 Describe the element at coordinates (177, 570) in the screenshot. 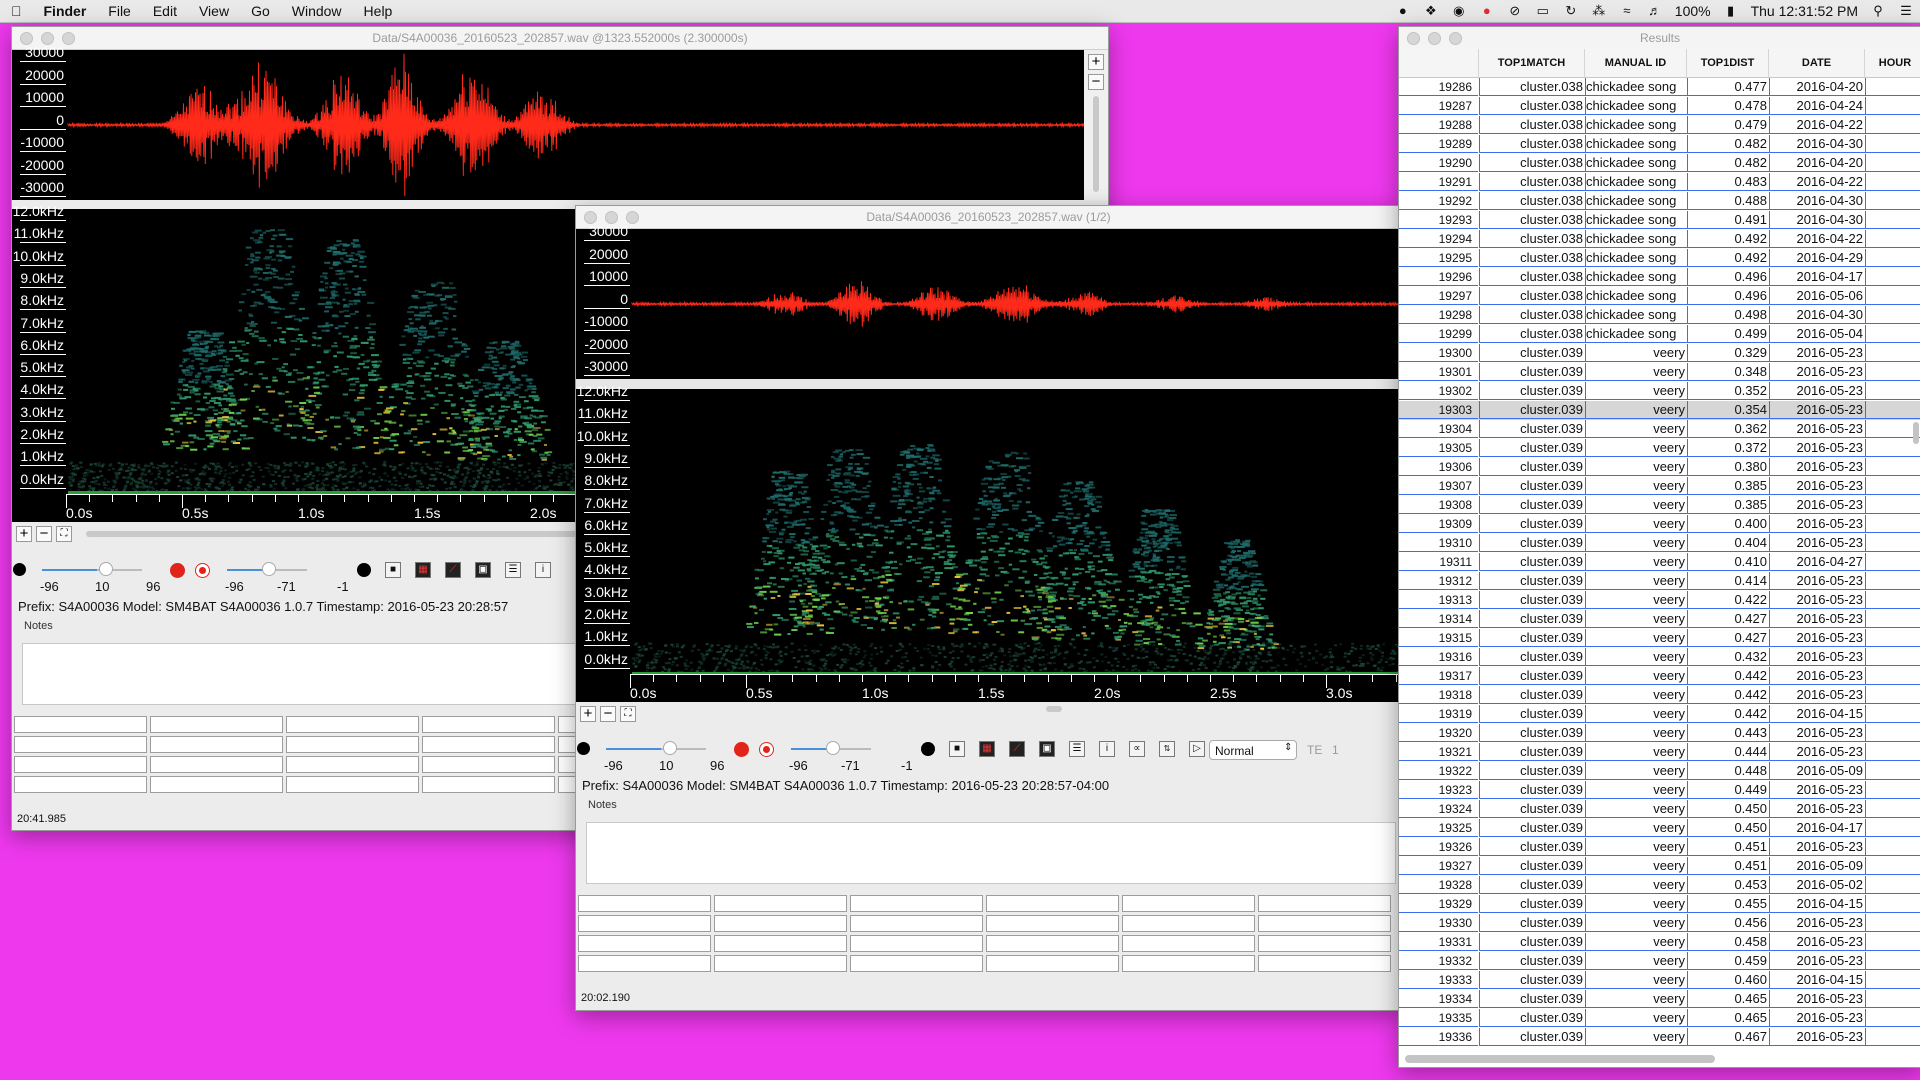

I see `record-button` at that location.